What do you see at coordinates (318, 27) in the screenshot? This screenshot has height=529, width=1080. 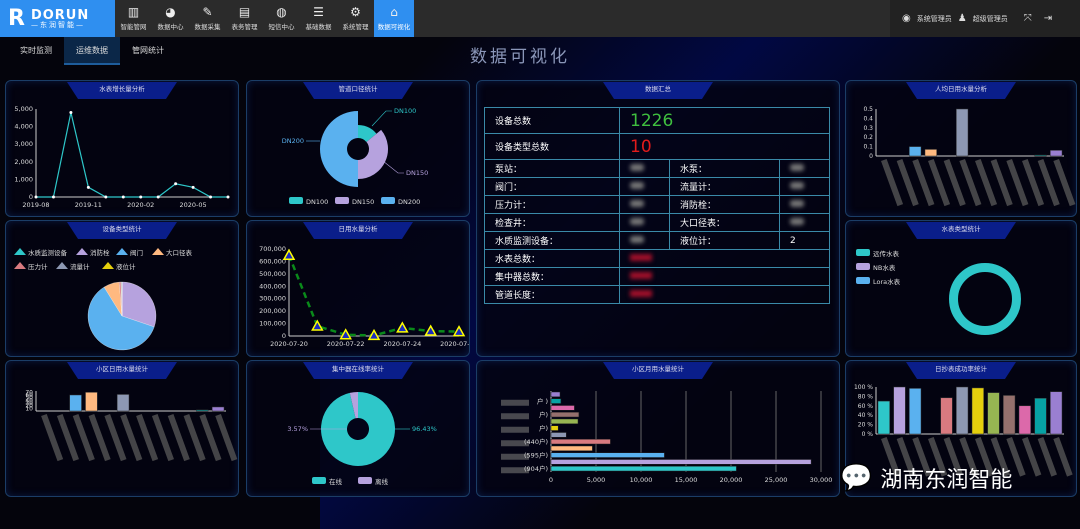 I see `nav-label: 基础数据` at bounding box center [318, 27].